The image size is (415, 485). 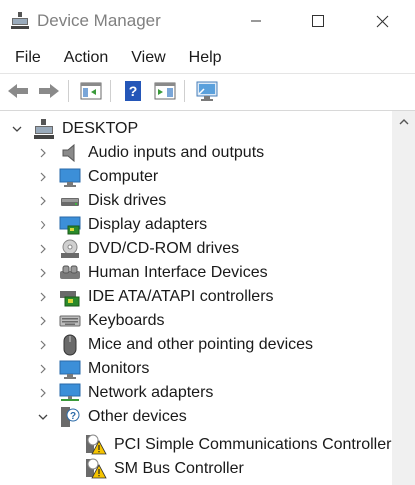 What do you see at coordinates (207, 21) in the screenshot?
I see `title-bar: Device Manager` at bounding box center [207, 21].